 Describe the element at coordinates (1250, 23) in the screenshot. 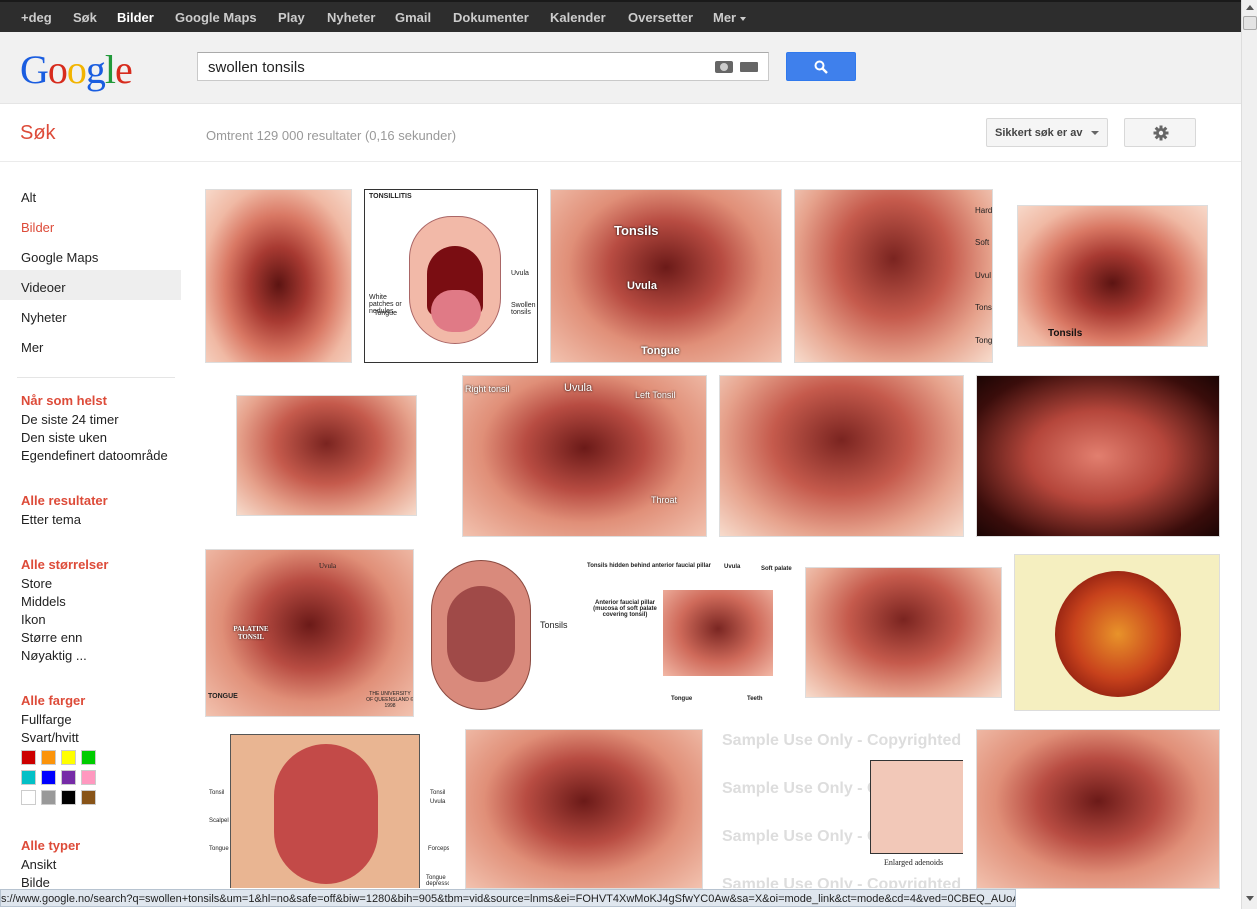

I see `scroll-thumb` at that location.